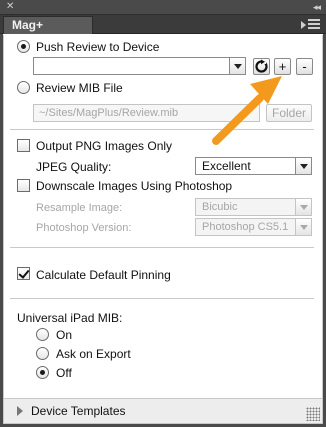 The image size is (326, 427). Describe the element at coordinates (10, 7) in the screenshot. I see `close-icon: ✕` at that location.